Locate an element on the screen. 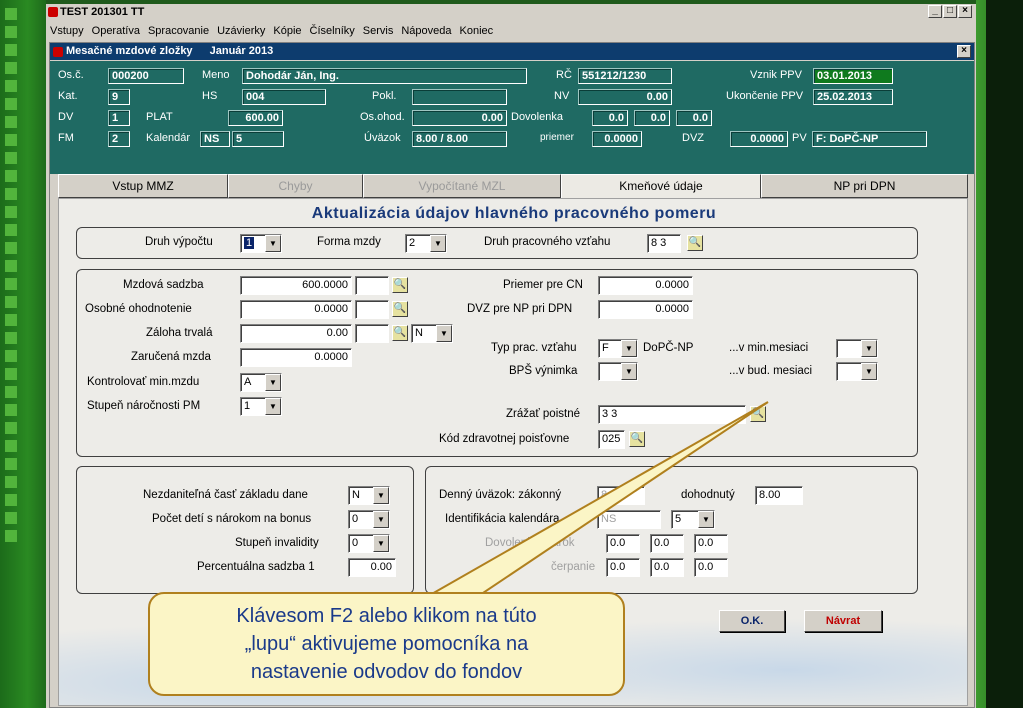 The width and height of the screenshot is (1023, 708). uvazok-field: 8.00 / 8.00 is located at coordinates (459, 139).